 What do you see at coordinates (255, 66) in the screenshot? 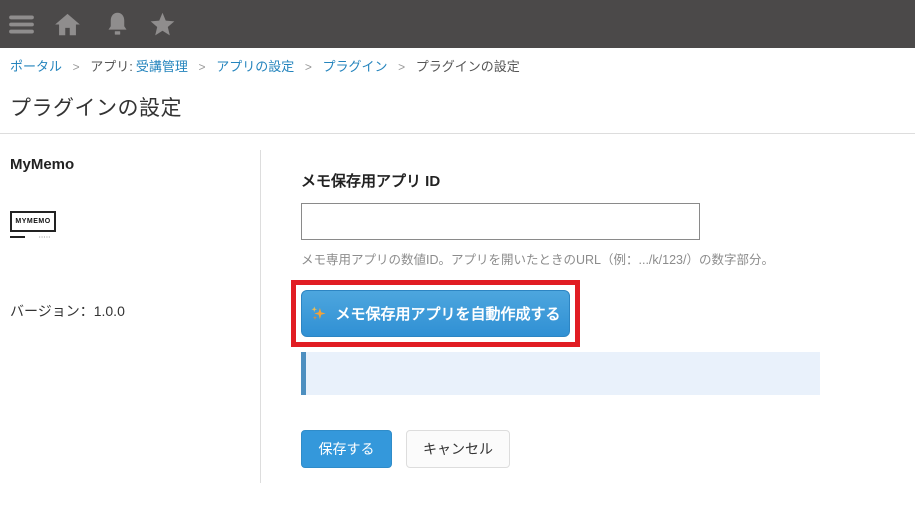
I see `breadcrumb-link-app-settings: アプリの設定` at bounding box center [255, 66].